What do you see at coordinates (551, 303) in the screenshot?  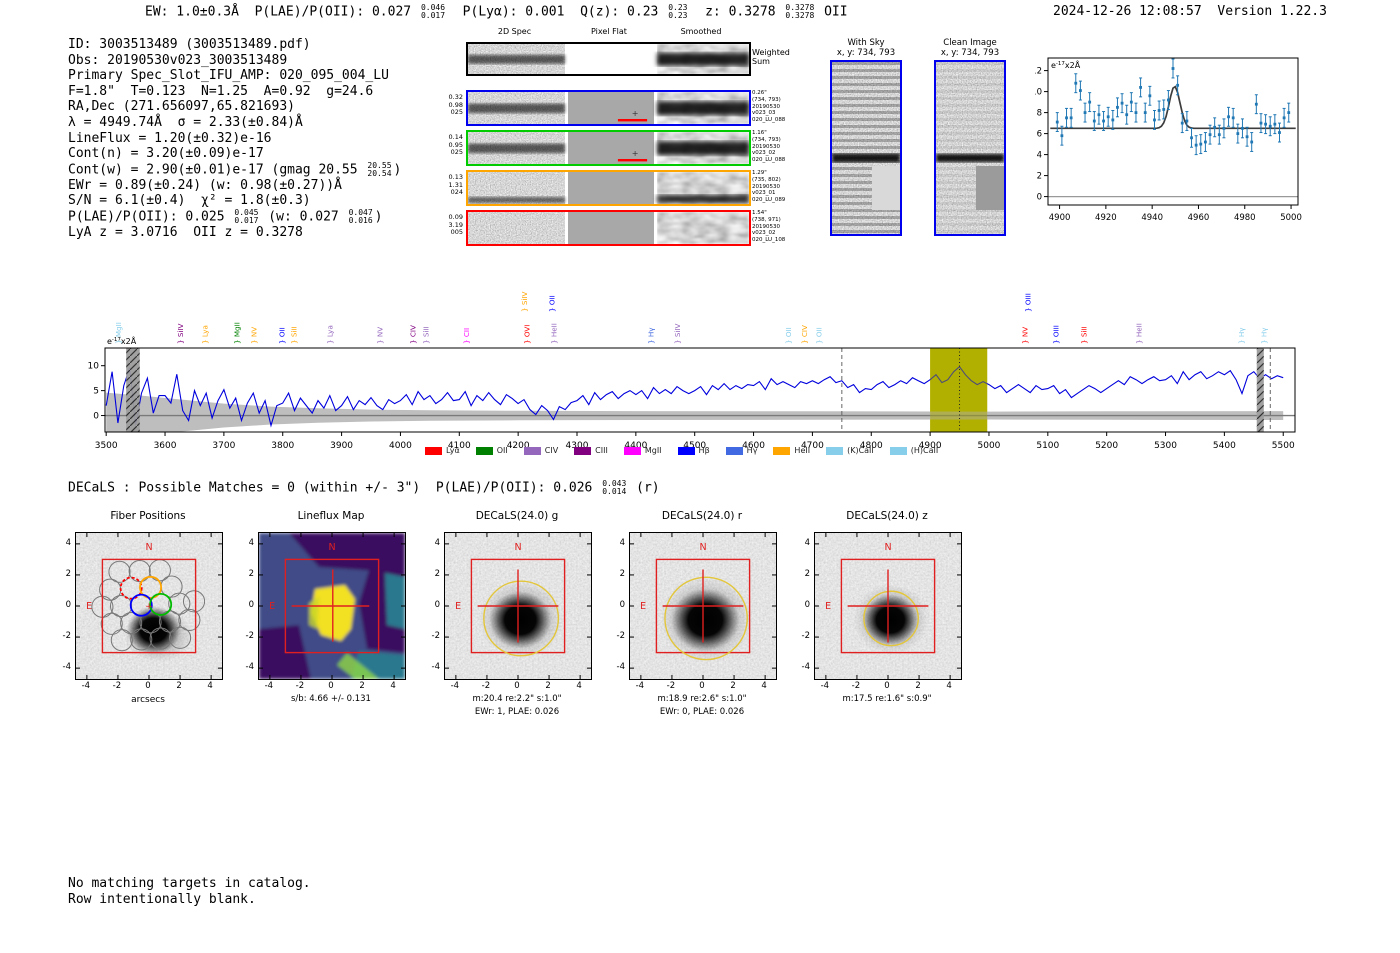 I see `emission-line-label: } OII` at bounding box center [551, 303].